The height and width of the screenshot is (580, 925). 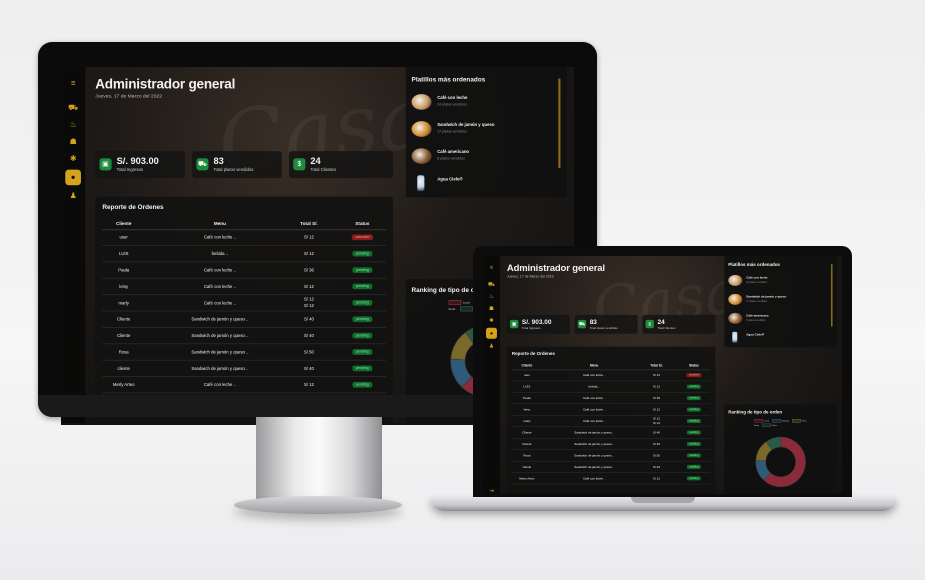 I want to click on bag-icon: ▣, so click(x=514, y=324).